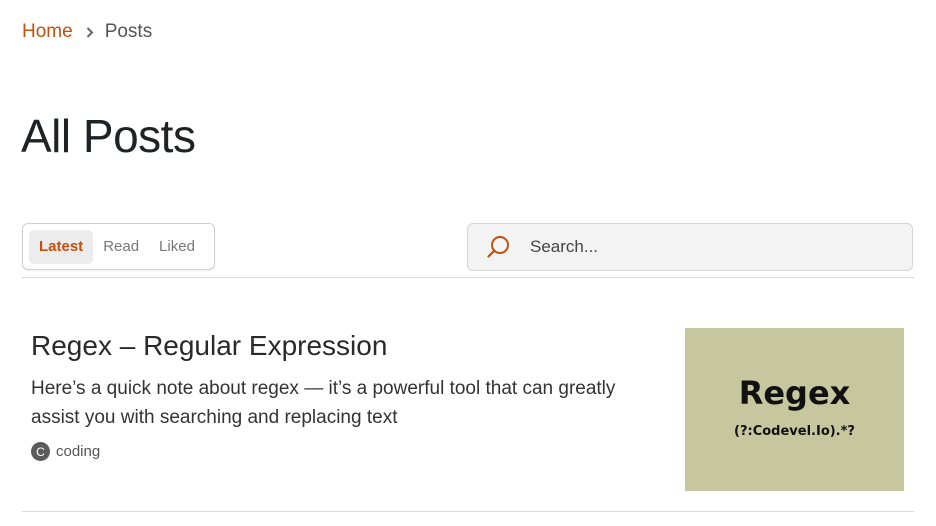 Image resolution: width=936 pixels, height=526 pixels. What do you see at coordinates (499, 247) in the screenshot?
I see `search-icon` at bounding box center [499, 247].